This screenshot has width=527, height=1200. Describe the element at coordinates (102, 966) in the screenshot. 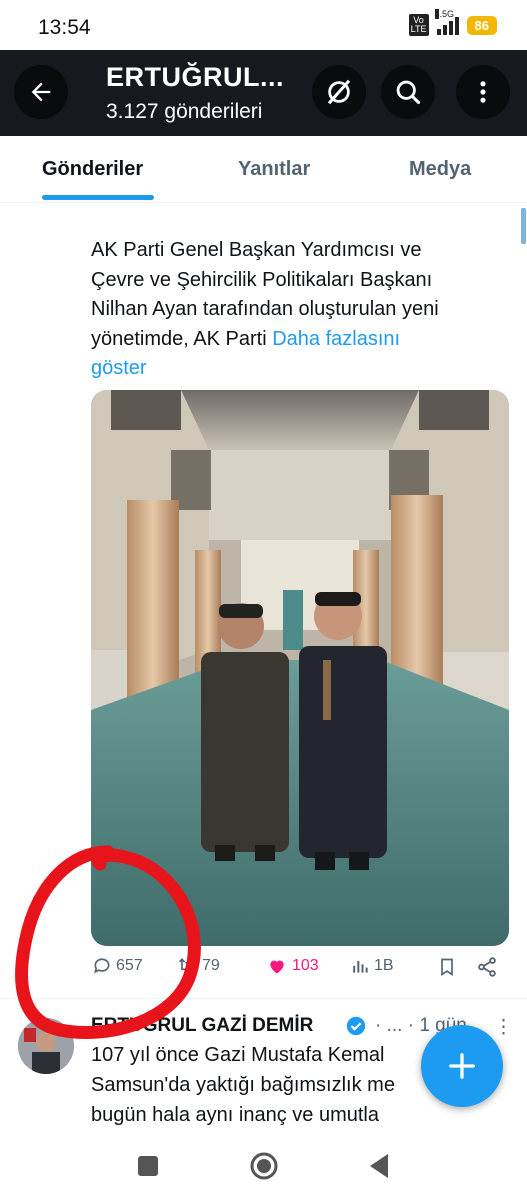

I see `reply-icon` at that location.